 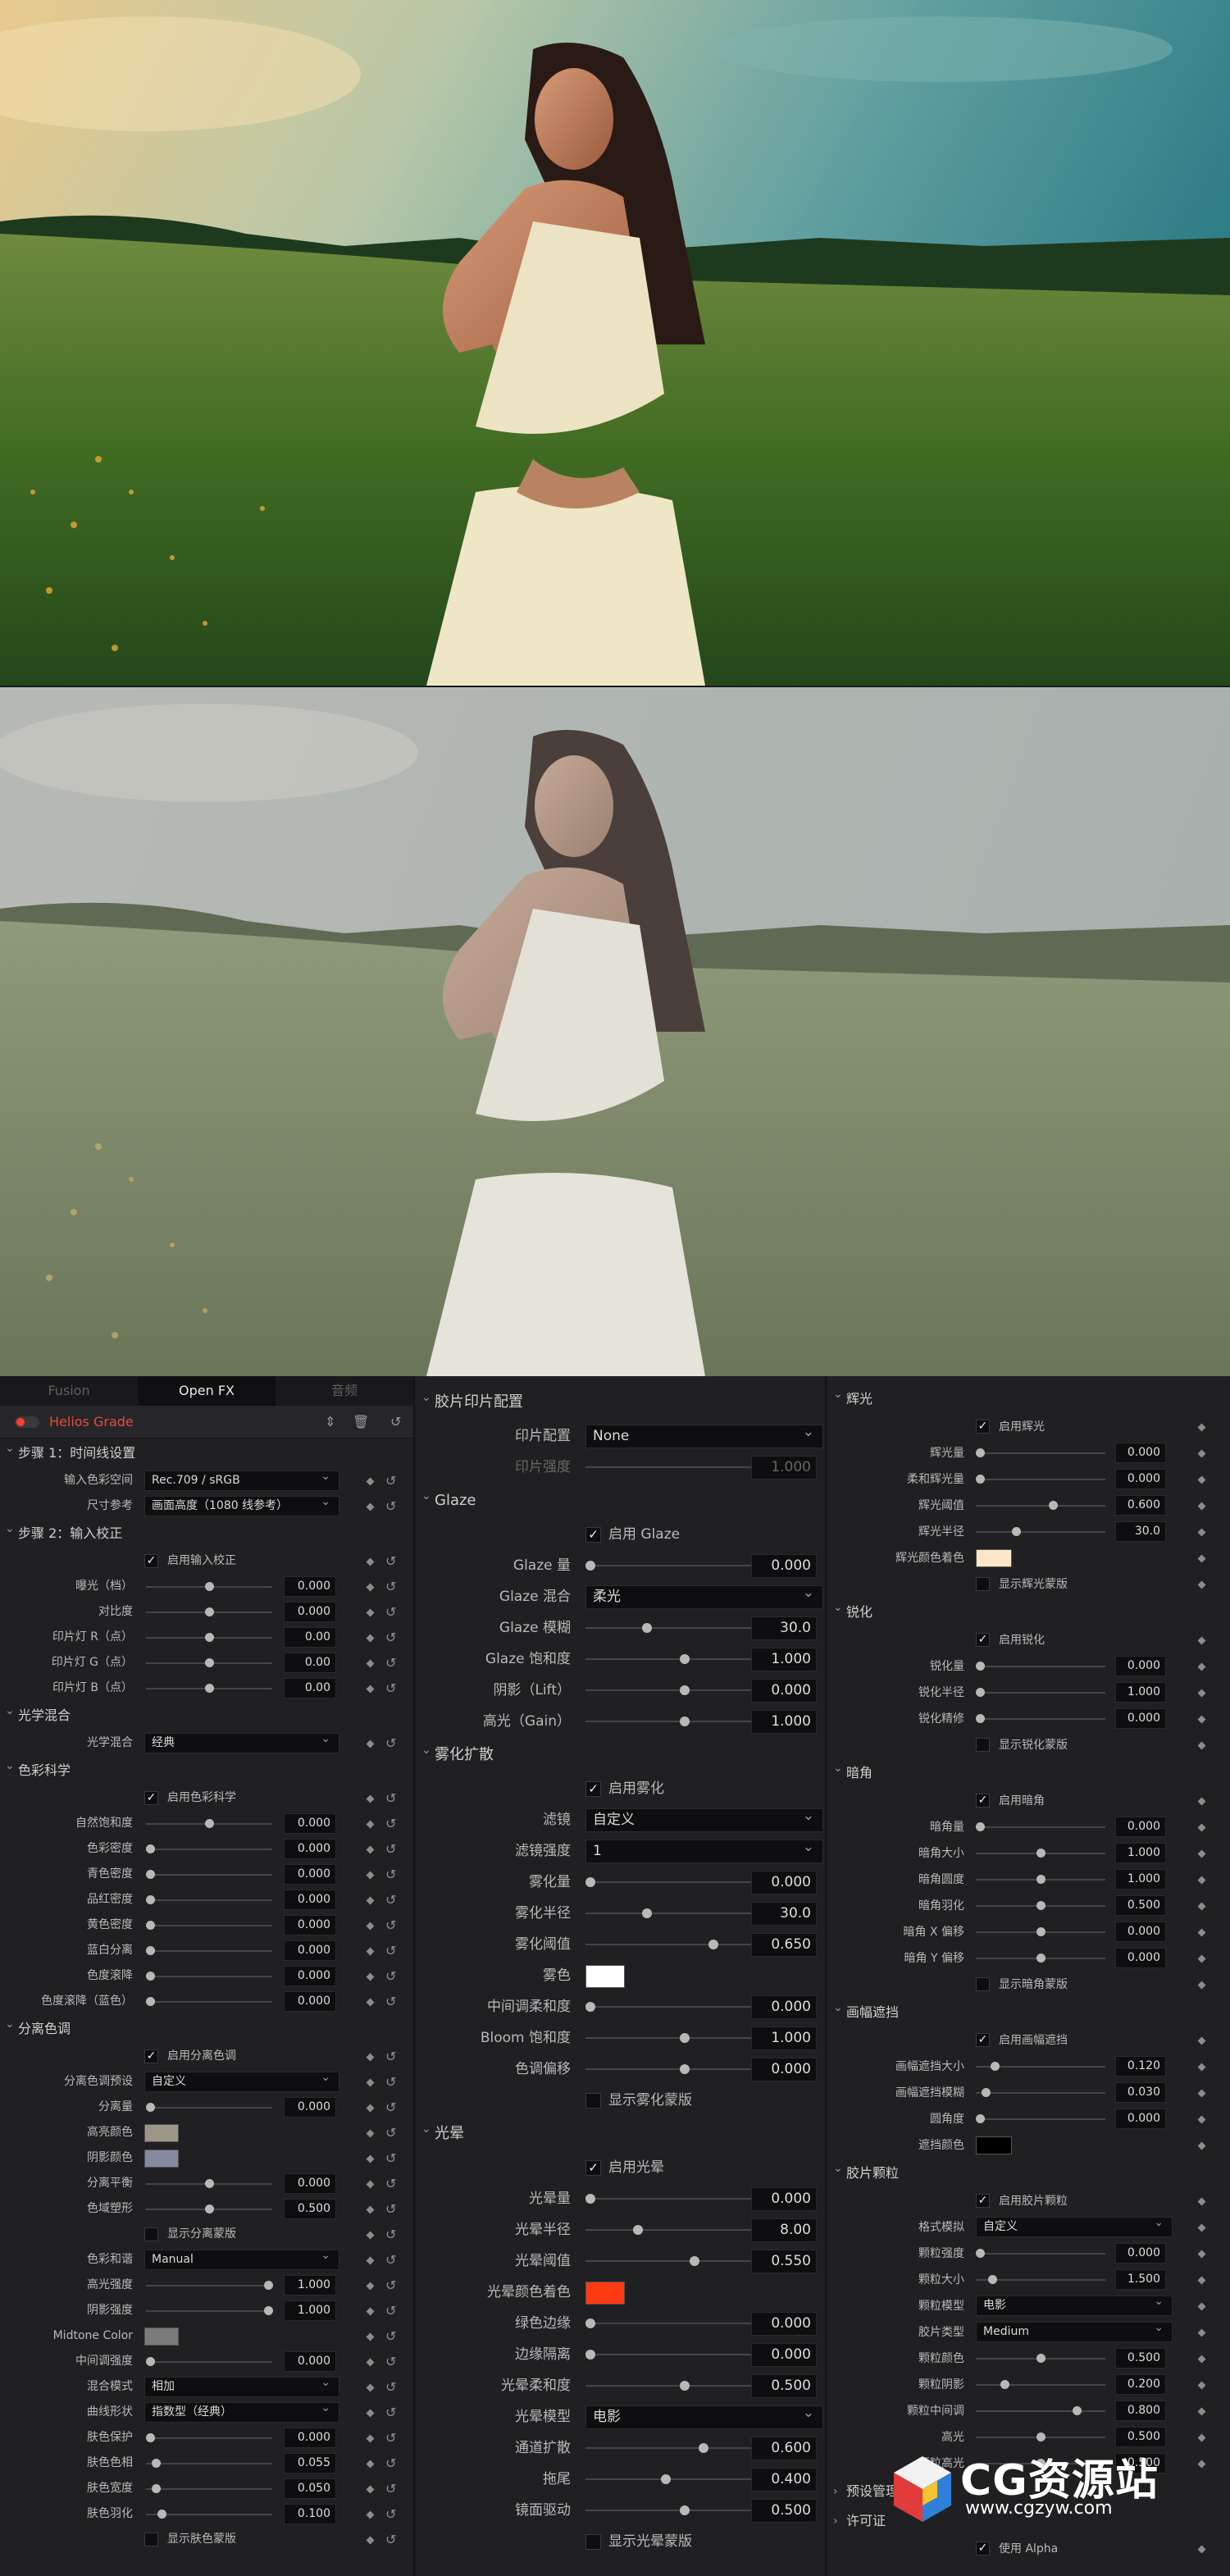 I want to click on value-field-27: 0.000, so click(x=1140, y=2119).